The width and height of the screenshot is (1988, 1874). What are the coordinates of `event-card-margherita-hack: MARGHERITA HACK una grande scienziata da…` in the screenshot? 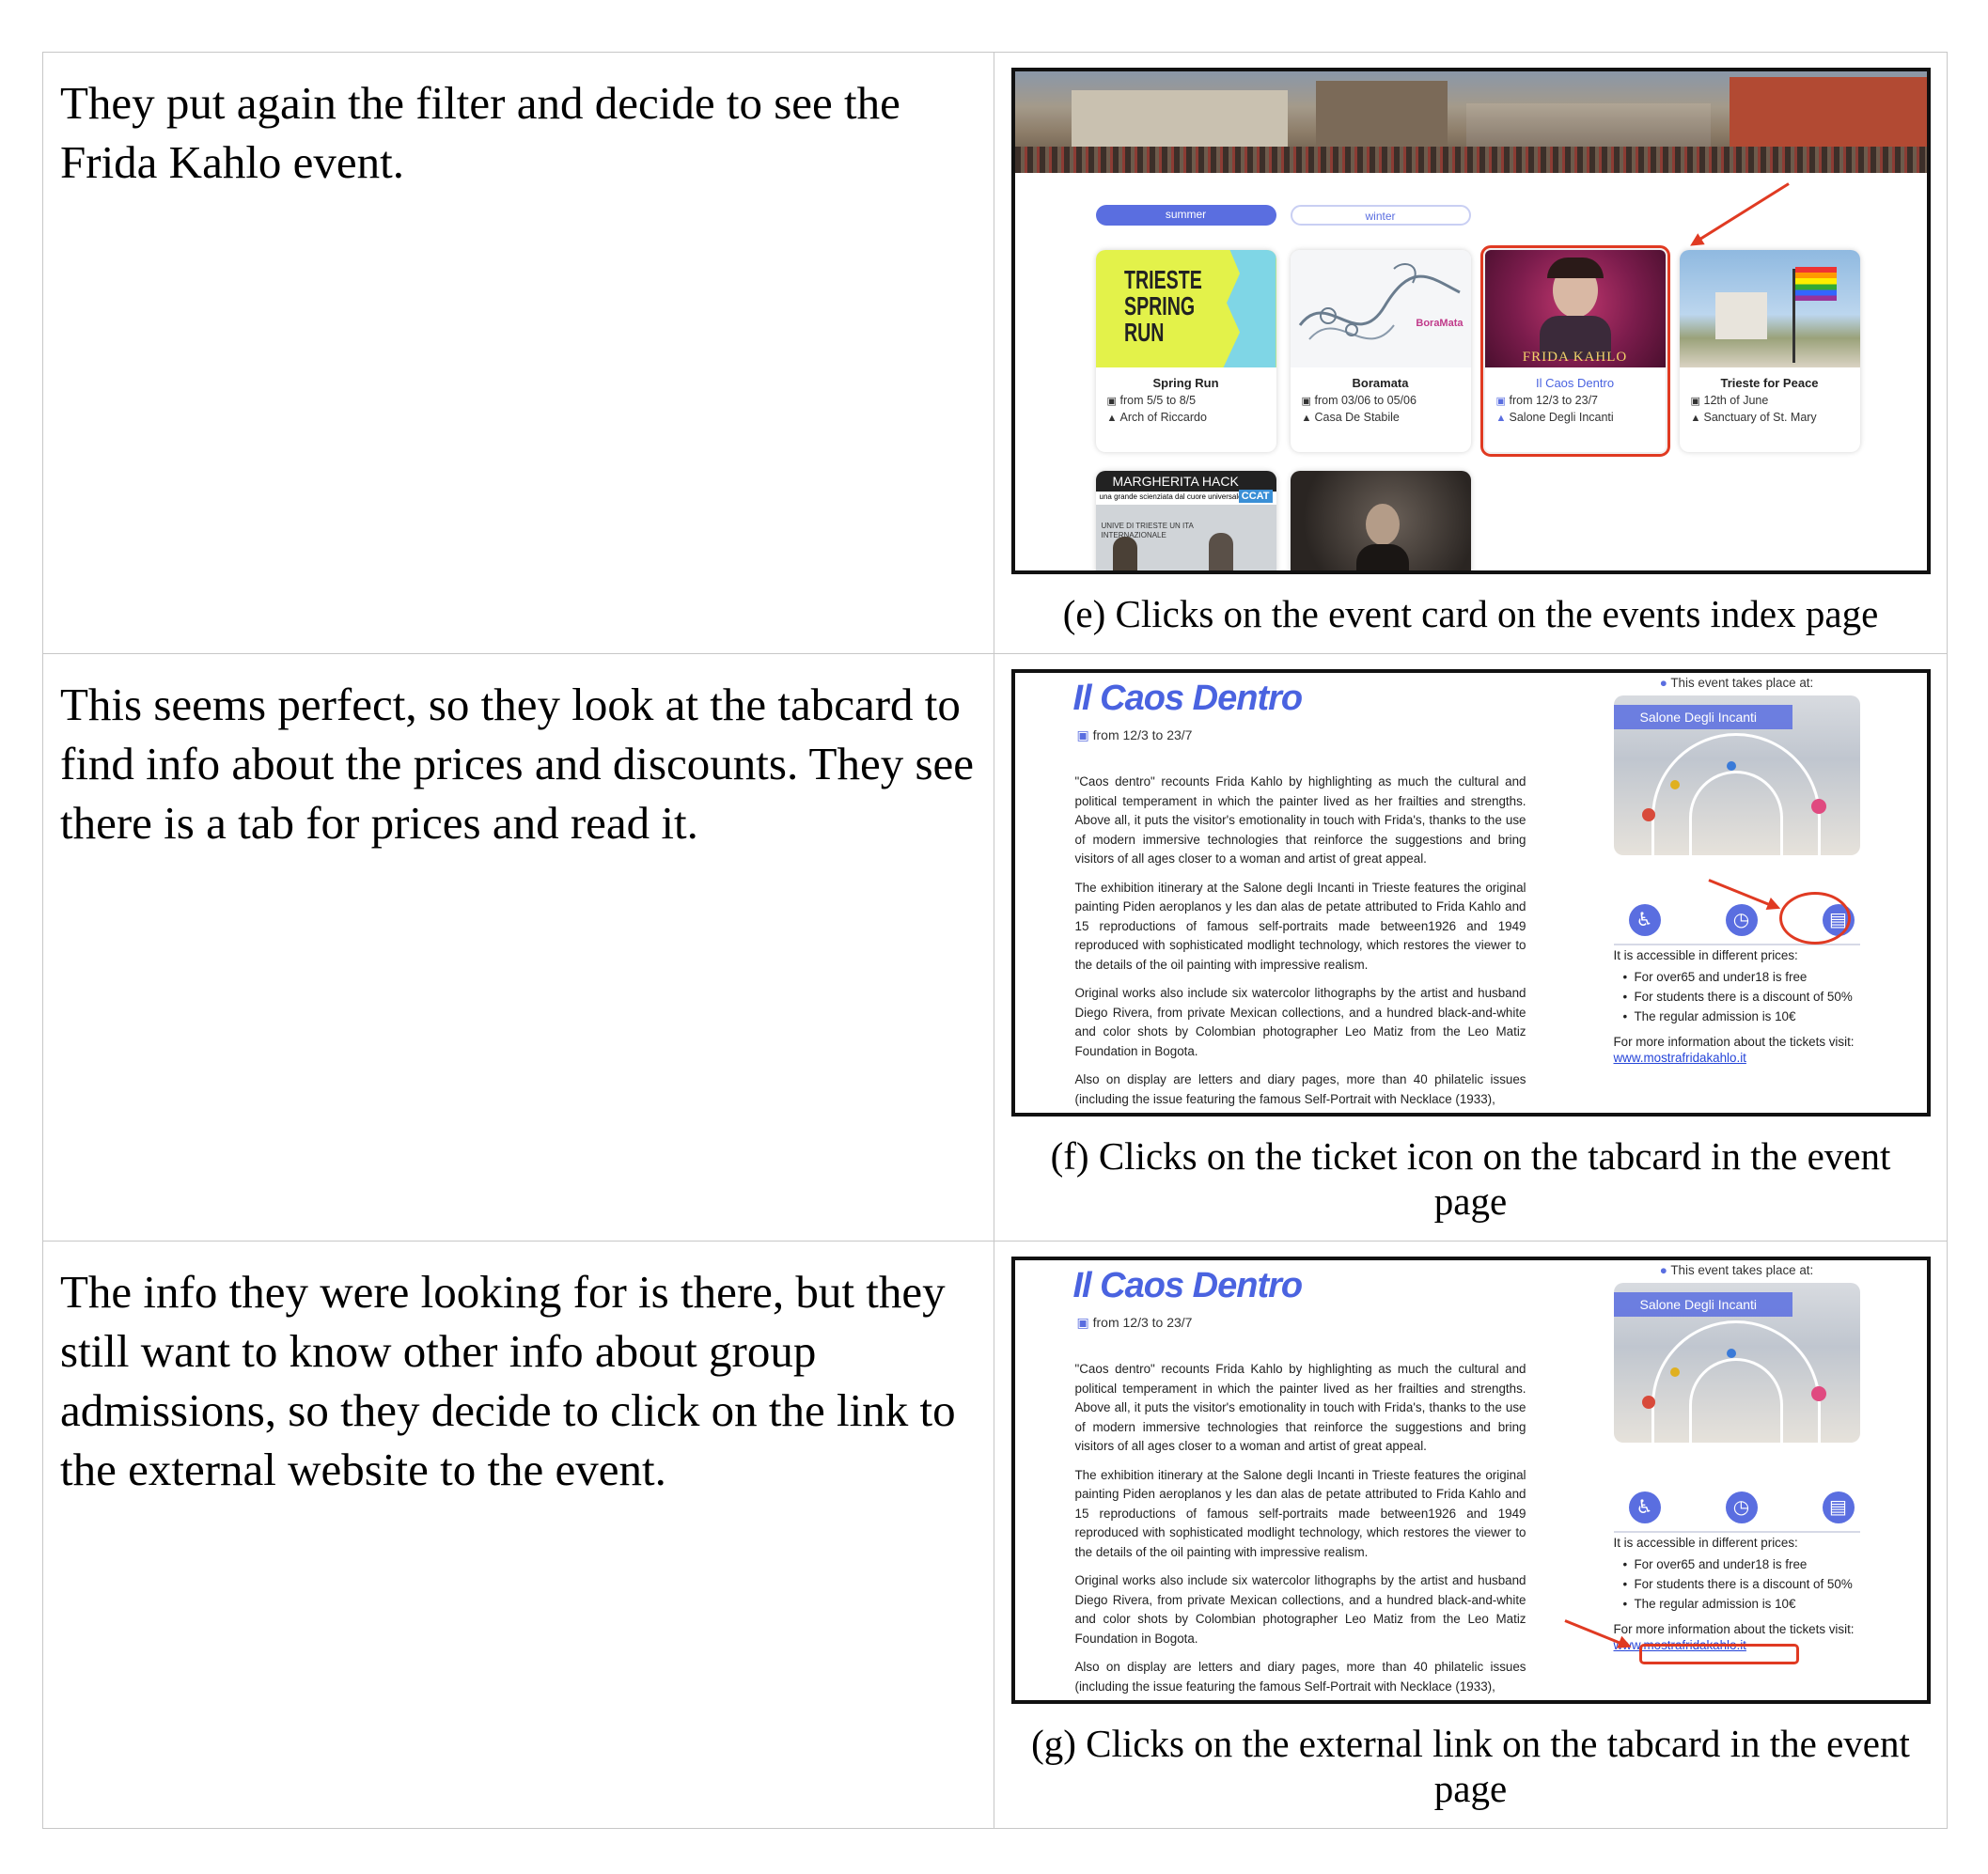 It's located at (1185, 520).